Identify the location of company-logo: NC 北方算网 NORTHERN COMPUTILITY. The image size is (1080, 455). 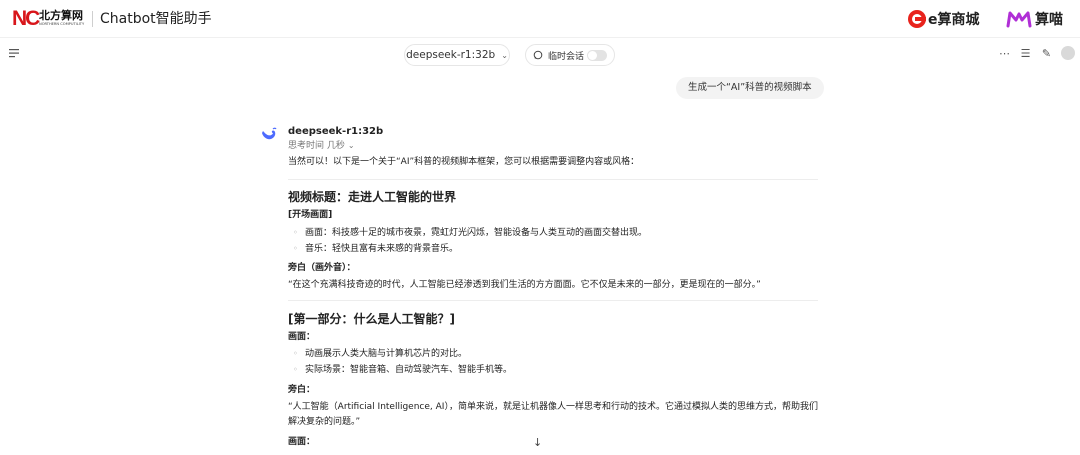
(50, 19).